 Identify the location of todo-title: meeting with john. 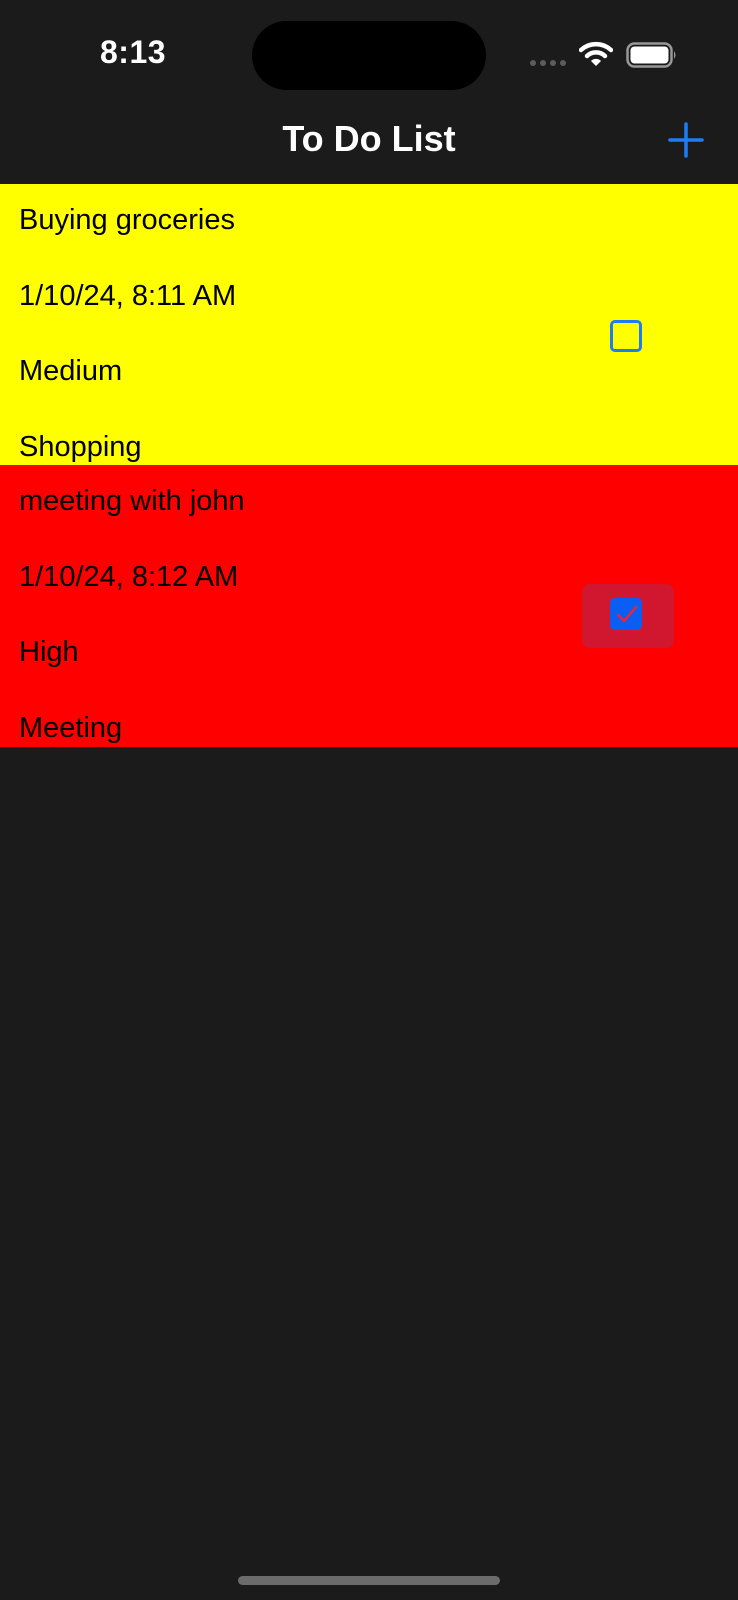
(132, 501).